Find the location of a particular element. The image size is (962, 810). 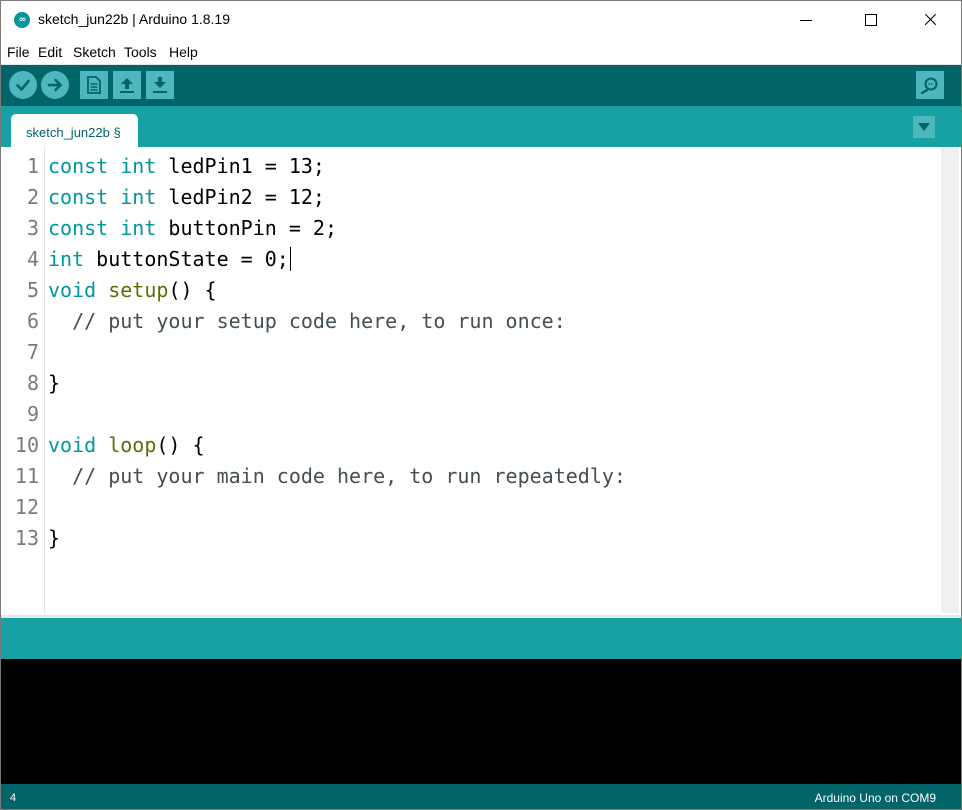

code-line: void setup() { is located at coordinates (132, 290).